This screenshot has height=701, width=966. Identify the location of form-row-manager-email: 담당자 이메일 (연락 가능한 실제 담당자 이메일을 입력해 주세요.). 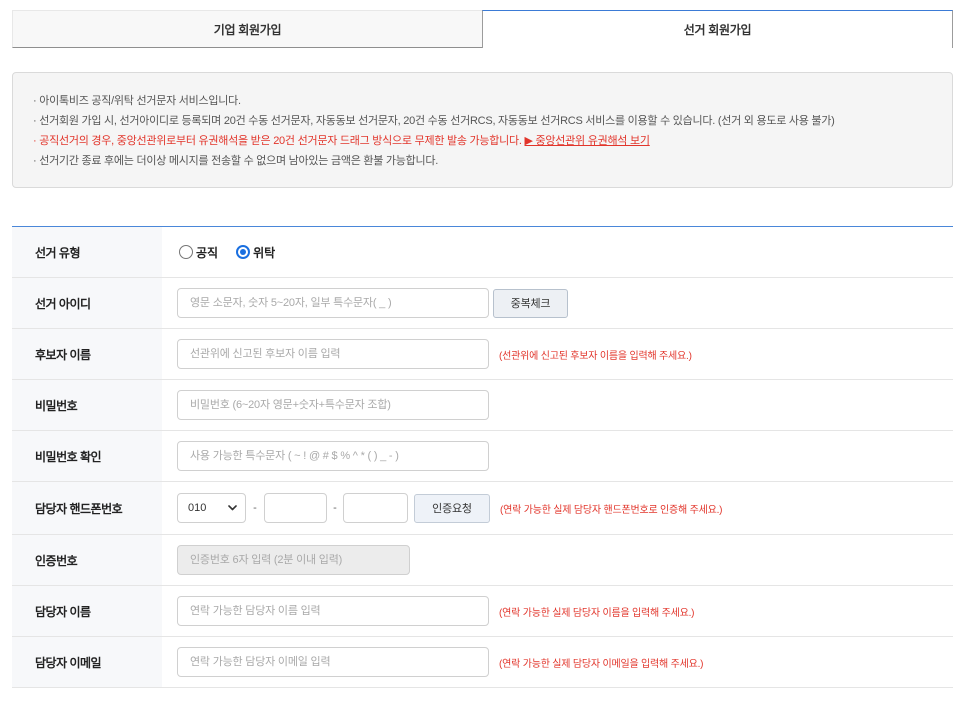
(482, 662).